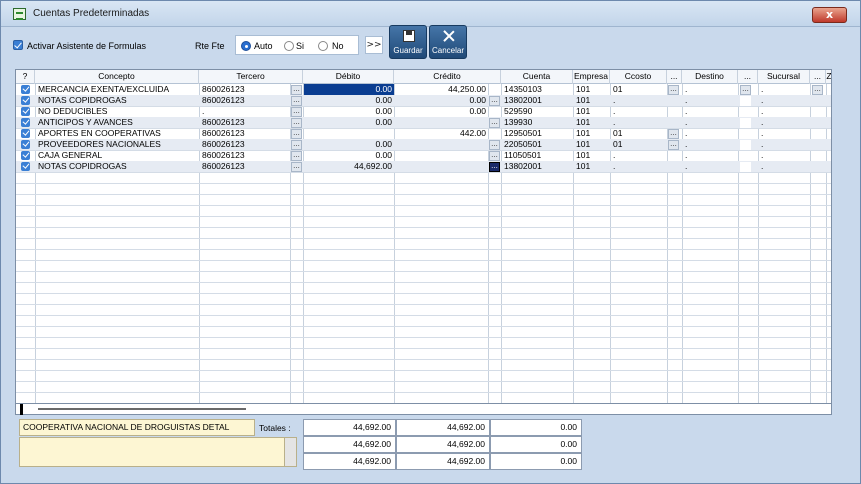 The image size is (861, 484). Describe the element at coordinates (537, 155) in the screenshot. I see `cell-cuenta: 11050501` at that location.